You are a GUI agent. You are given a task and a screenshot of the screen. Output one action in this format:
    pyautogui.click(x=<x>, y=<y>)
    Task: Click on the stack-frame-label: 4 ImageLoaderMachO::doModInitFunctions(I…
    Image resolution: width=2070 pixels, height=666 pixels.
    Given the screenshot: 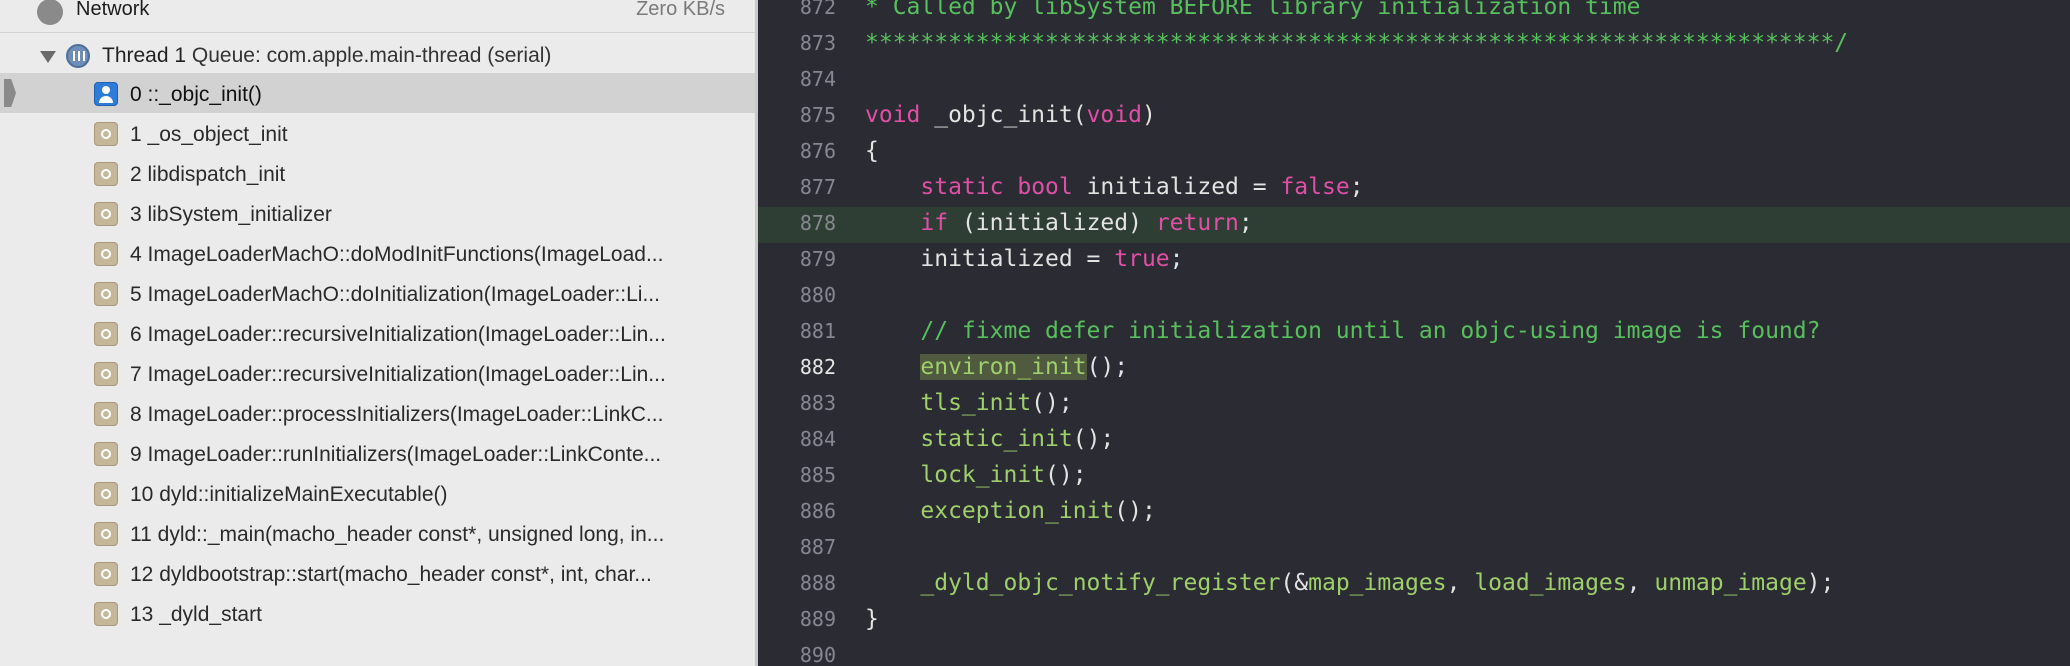 What is the action you would take?
    pyautogui.click(x=397, y=254)
    